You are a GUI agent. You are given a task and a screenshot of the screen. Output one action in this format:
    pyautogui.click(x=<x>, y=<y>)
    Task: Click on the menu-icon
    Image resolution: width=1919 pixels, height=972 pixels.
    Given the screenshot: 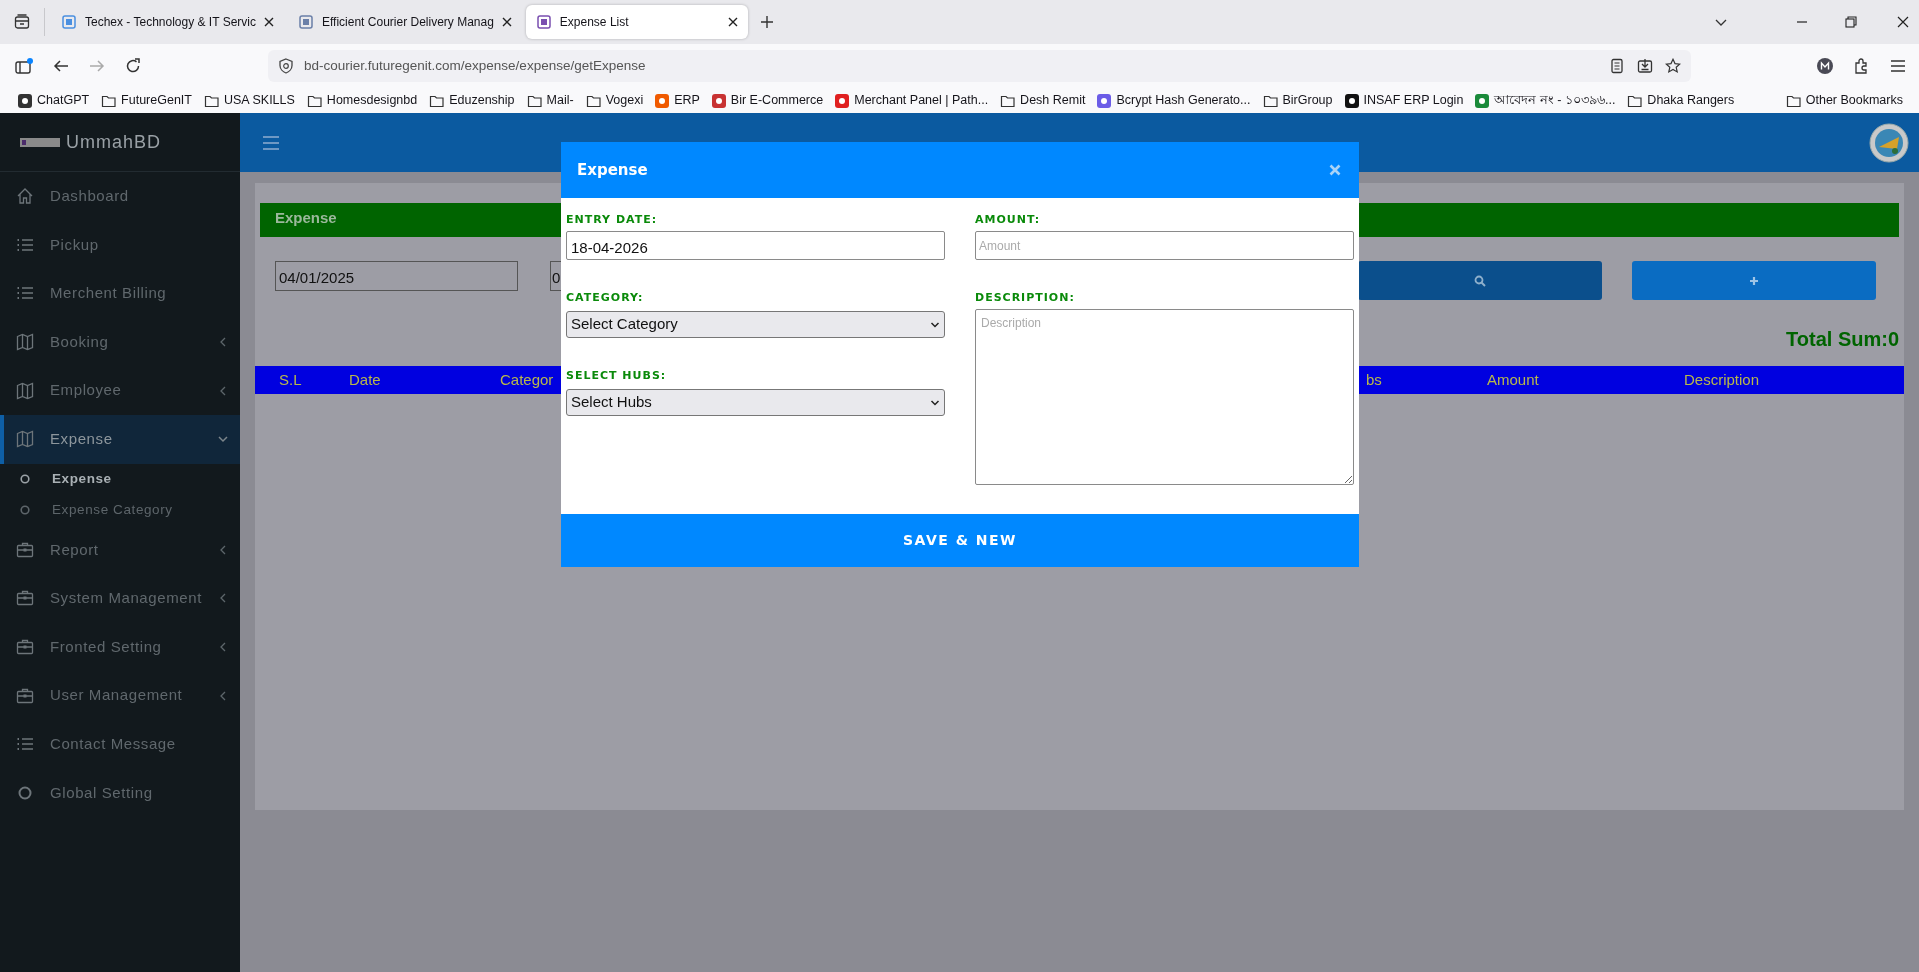 What is the action you would take?
    pyautogui.click(x=1898, y=66)
    